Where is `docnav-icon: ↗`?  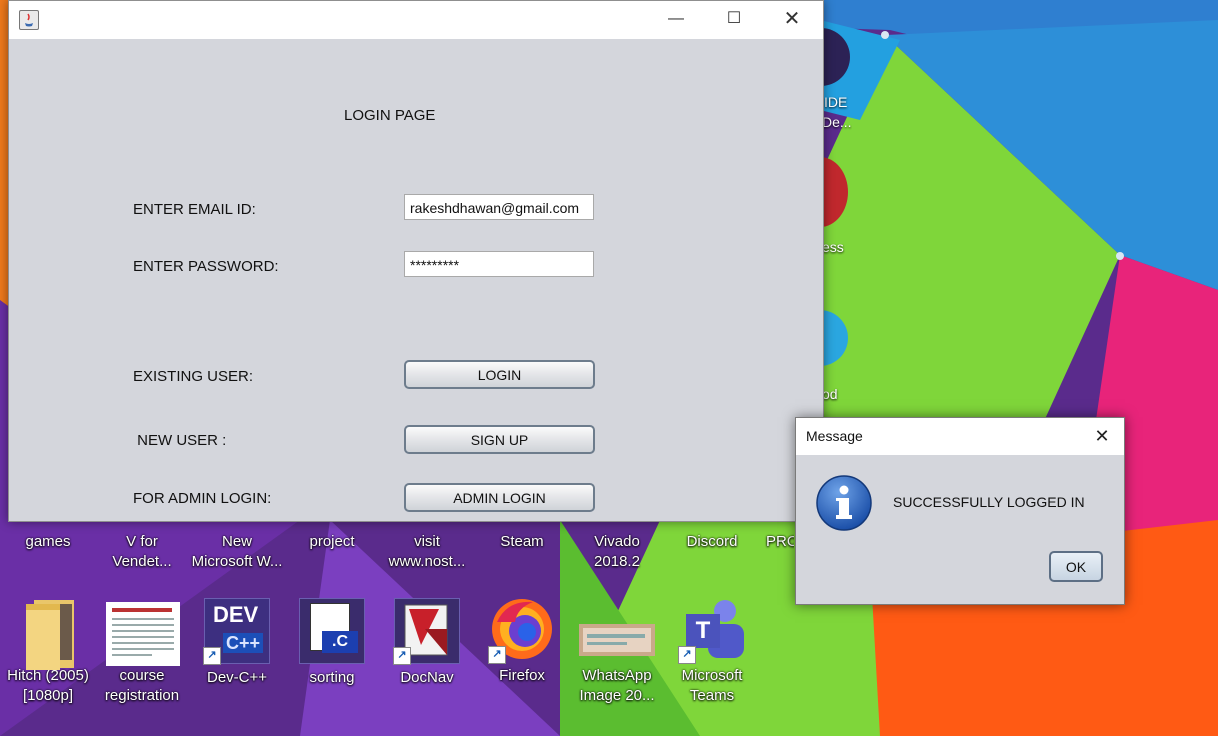
docnav-icon: ↗ is located at coordinates (426, 631).